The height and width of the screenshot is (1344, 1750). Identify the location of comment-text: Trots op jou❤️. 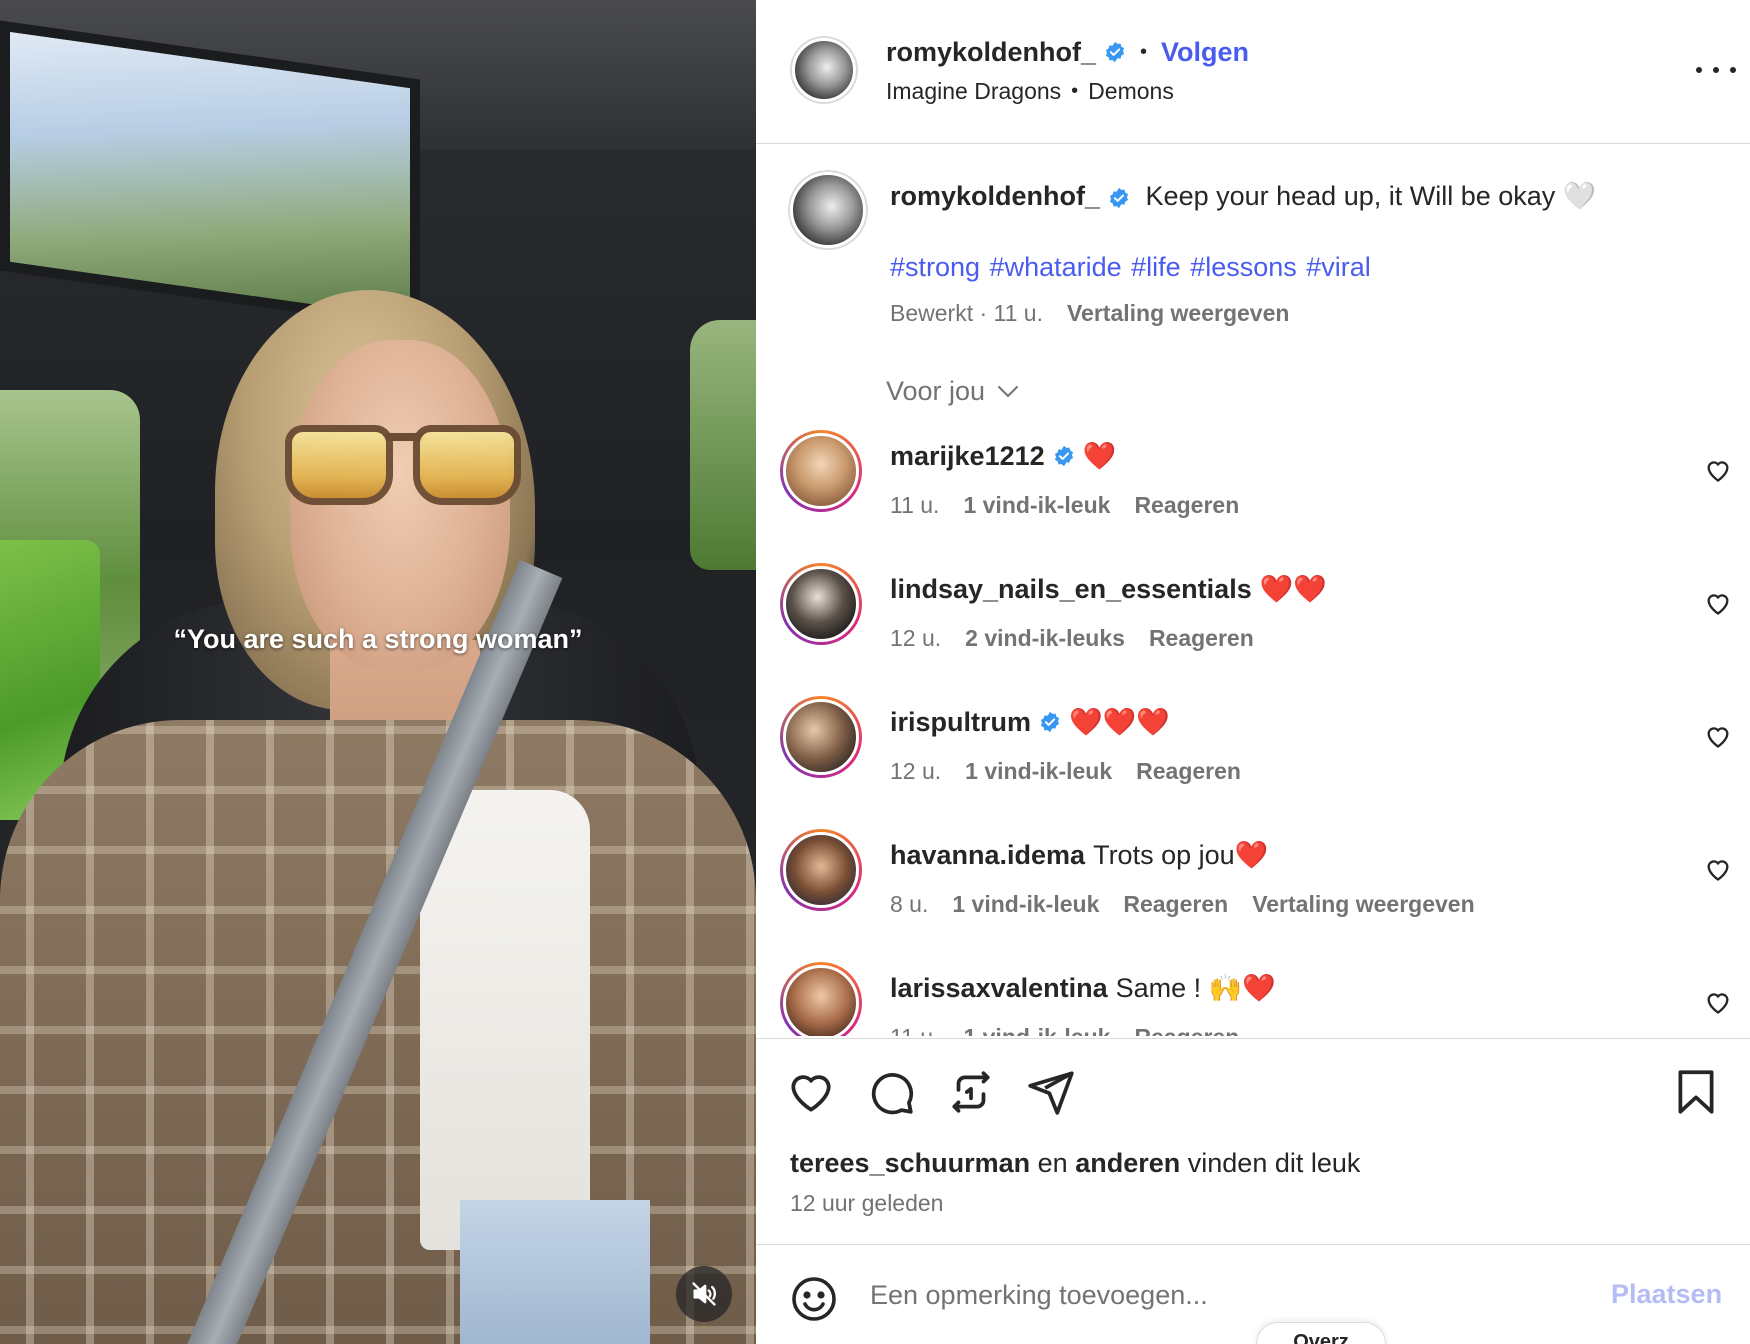
(1181, 855).